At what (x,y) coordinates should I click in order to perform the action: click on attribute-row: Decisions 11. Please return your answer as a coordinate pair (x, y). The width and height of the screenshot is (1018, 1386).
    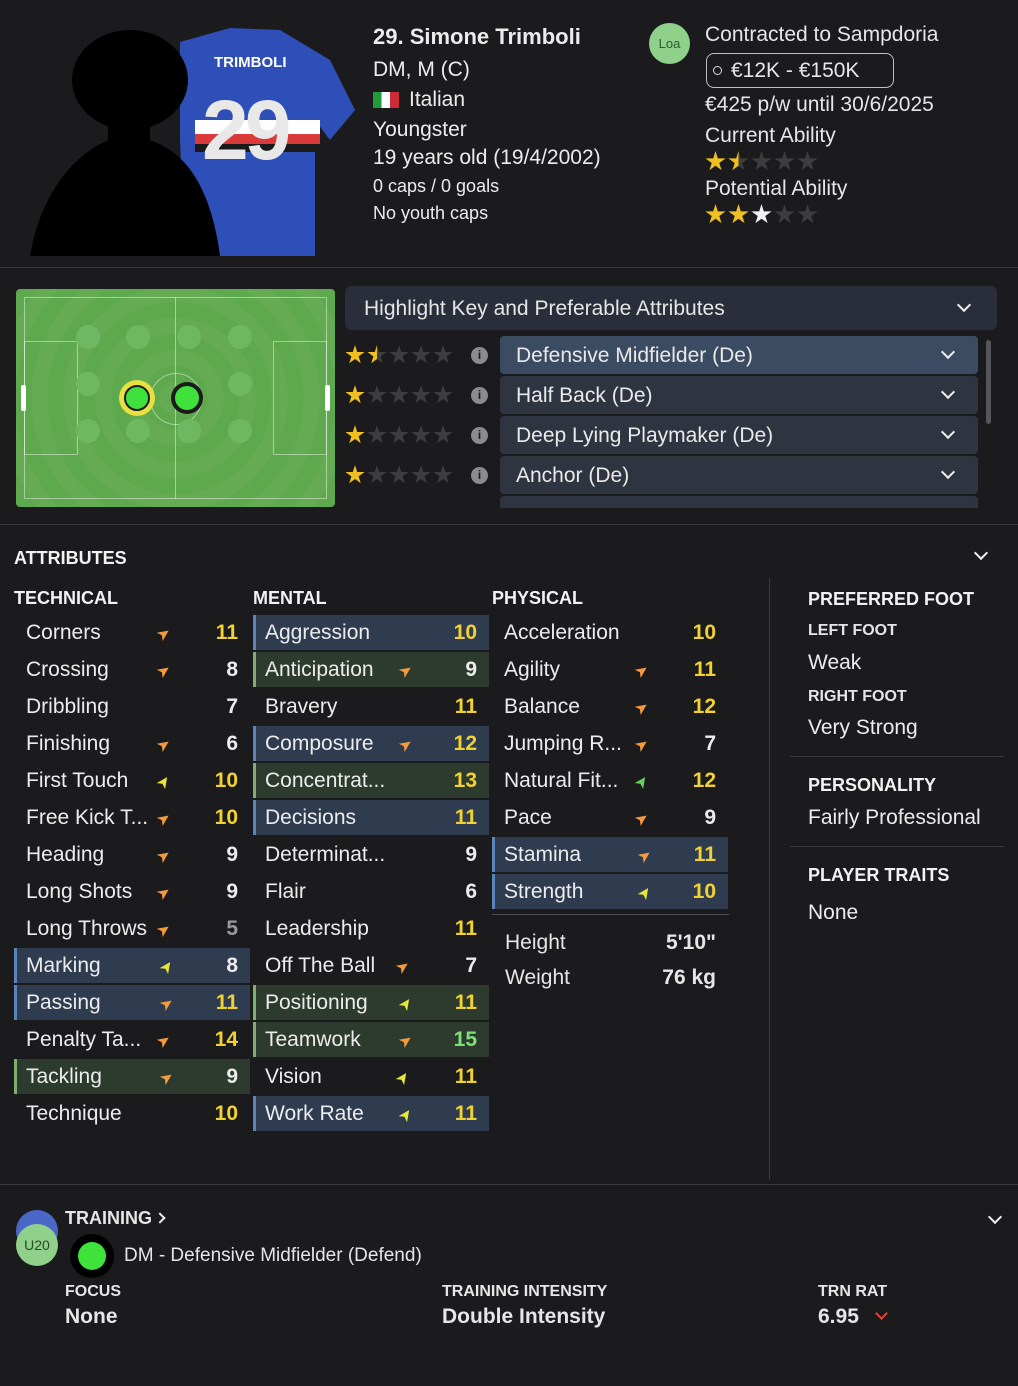
    Looking at the image, I should click on (371, 817).